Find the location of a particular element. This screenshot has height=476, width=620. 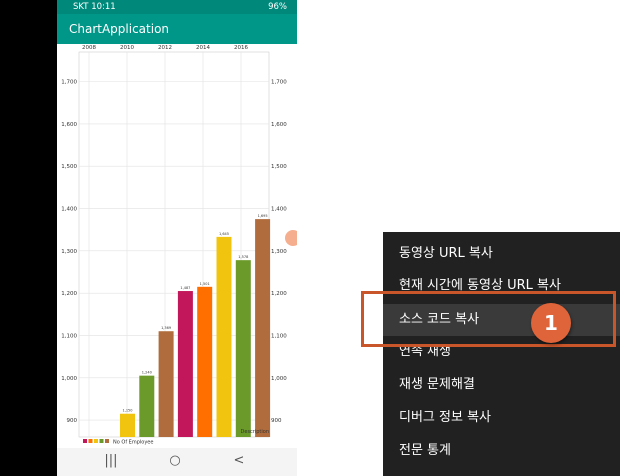

bar-value-label: 1,695 is located at coordinates (263, 216).